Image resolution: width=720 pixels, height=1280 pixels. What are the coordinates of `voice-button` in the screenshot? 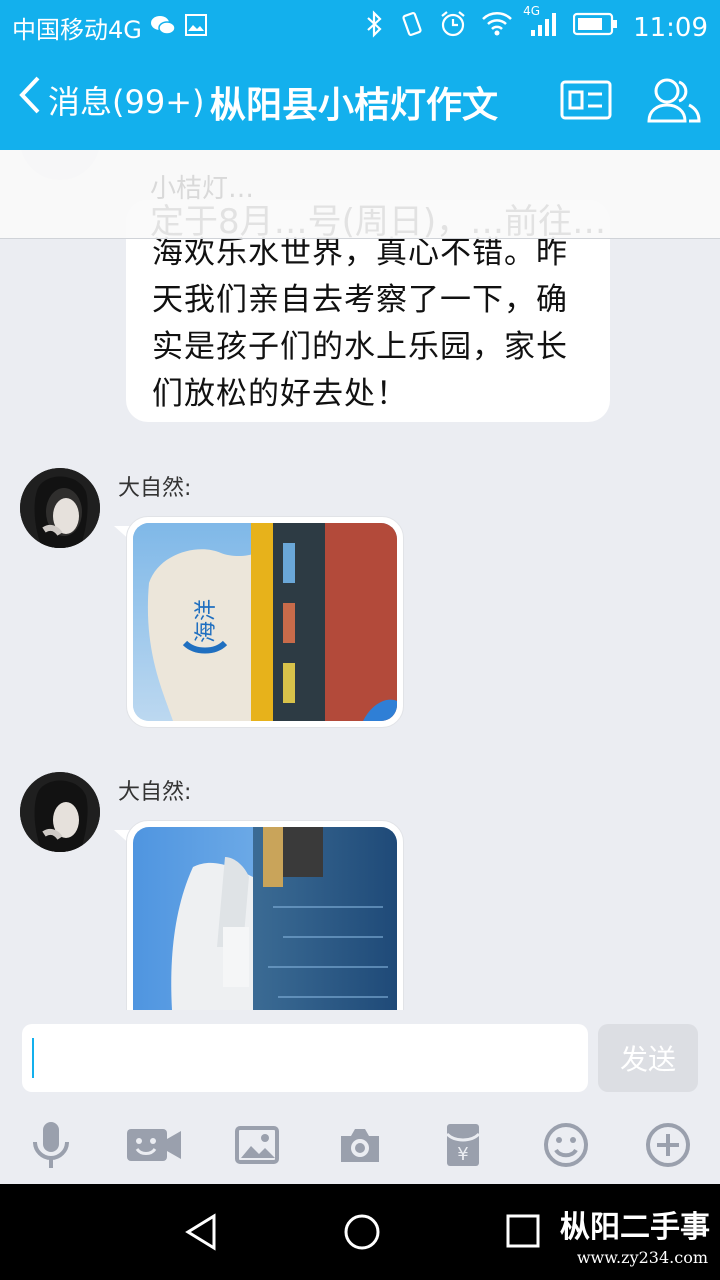 It's located at (51, 1147).